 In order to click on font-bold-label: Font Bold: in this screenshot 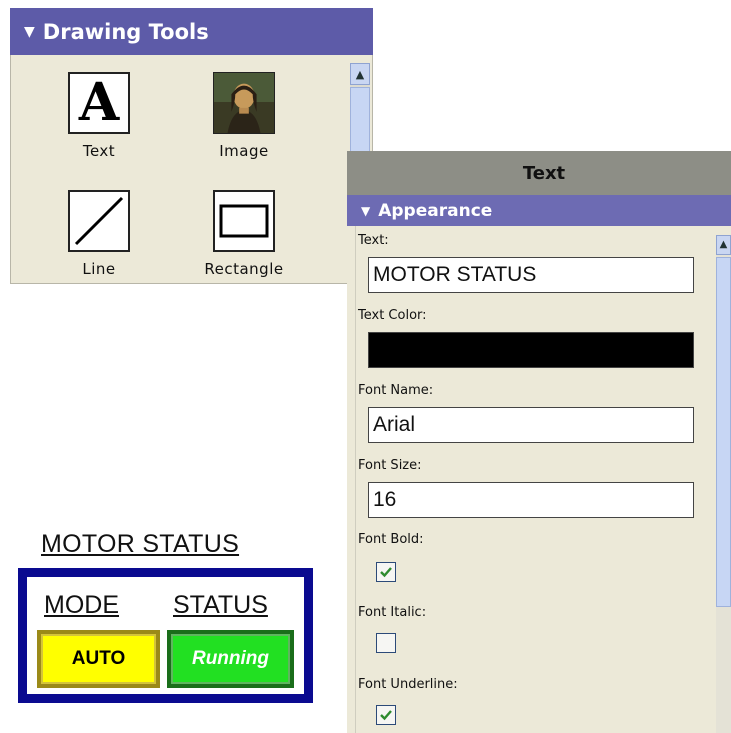, I will do `click(391, 539)`.